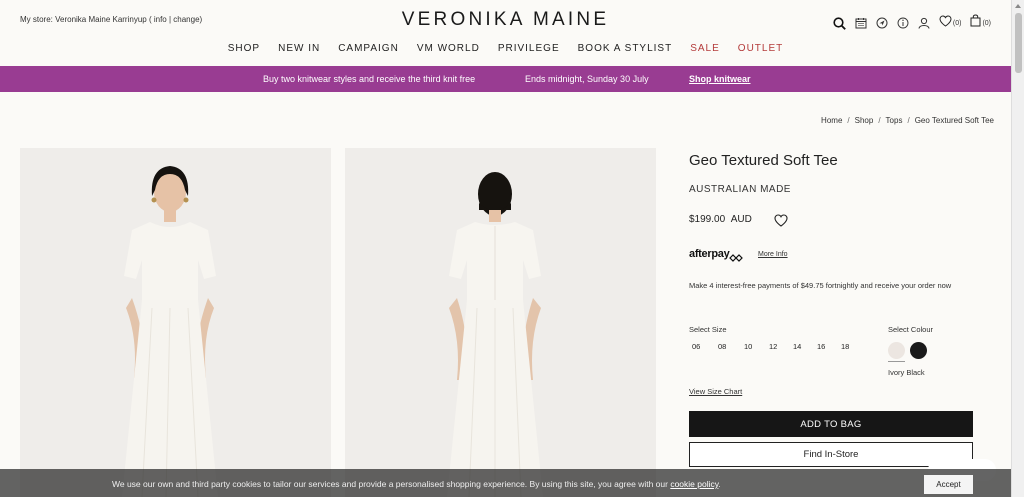 The image size is (1024, 497). I want to click on size-options: 06 08 10 12 14 16 18, so click(770, 346).